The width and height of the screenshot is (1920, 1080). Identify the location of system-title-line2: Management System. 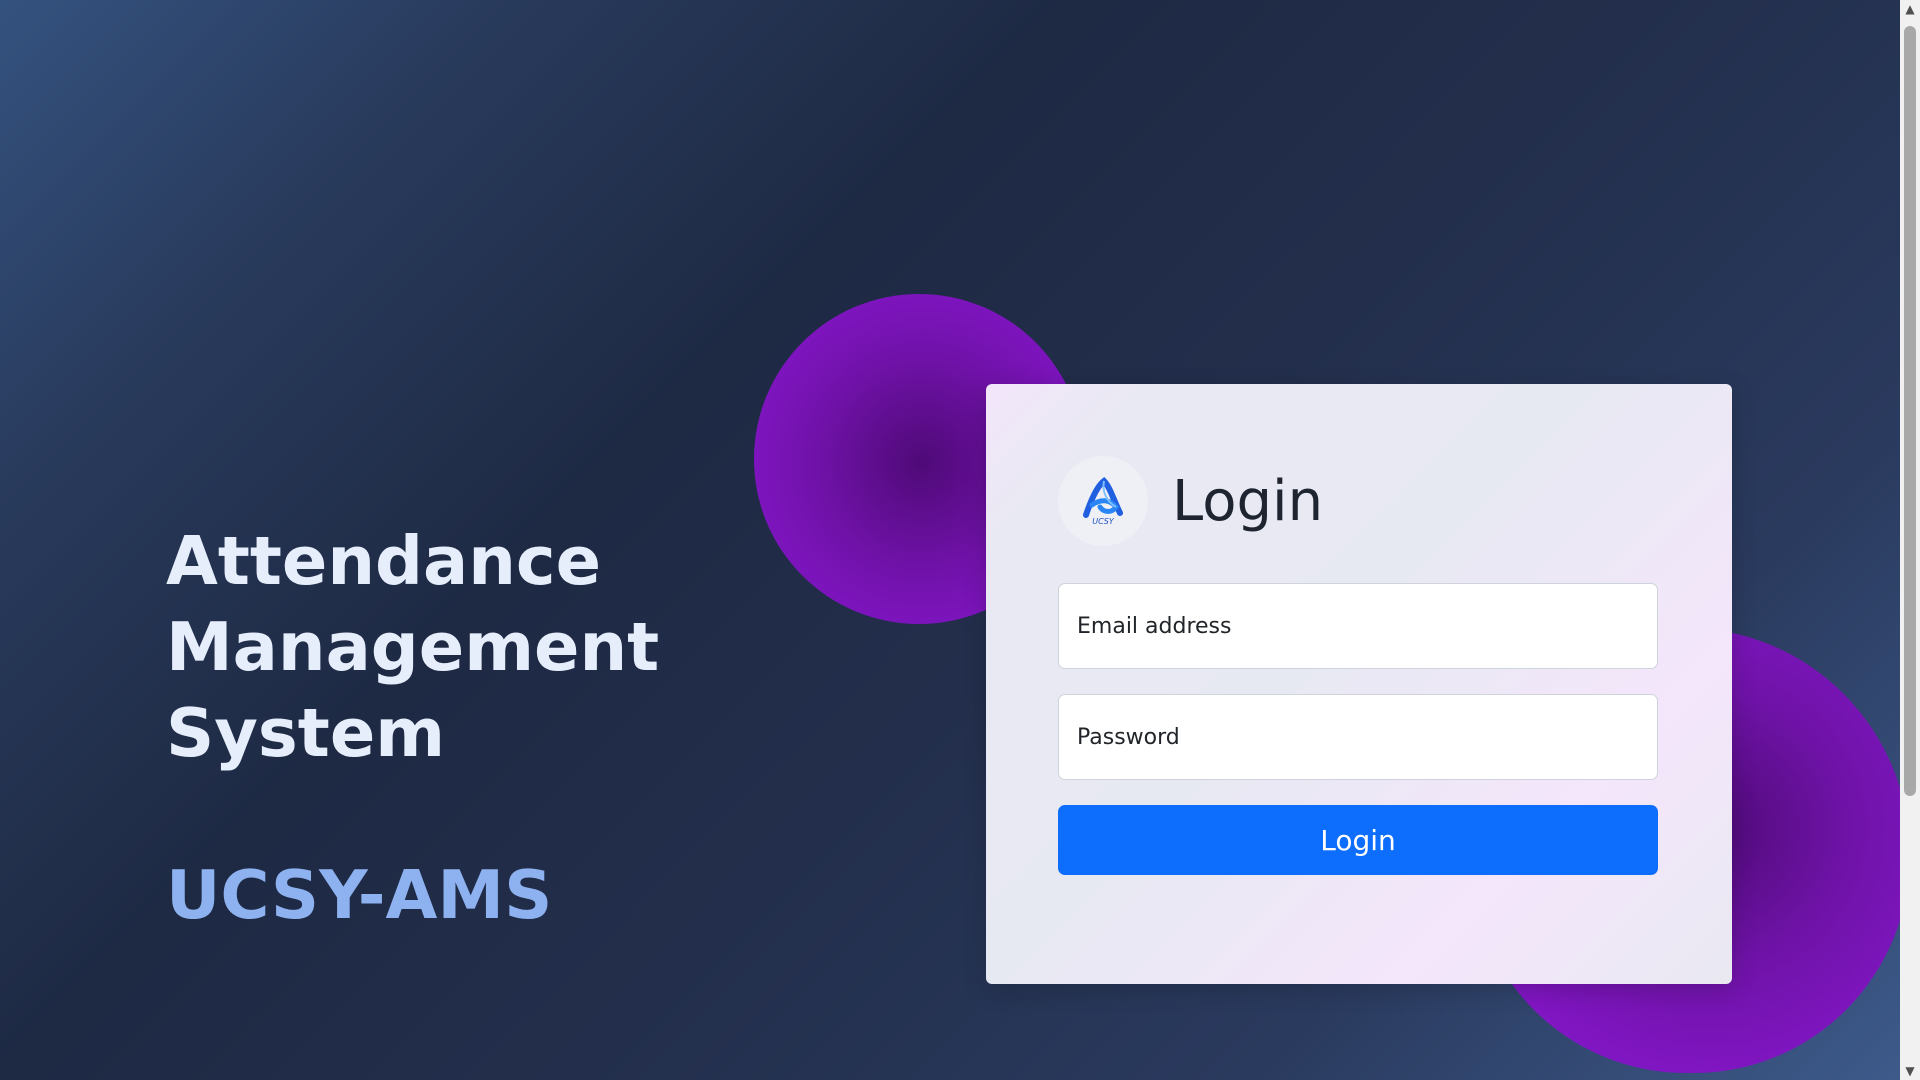
(413, 690).